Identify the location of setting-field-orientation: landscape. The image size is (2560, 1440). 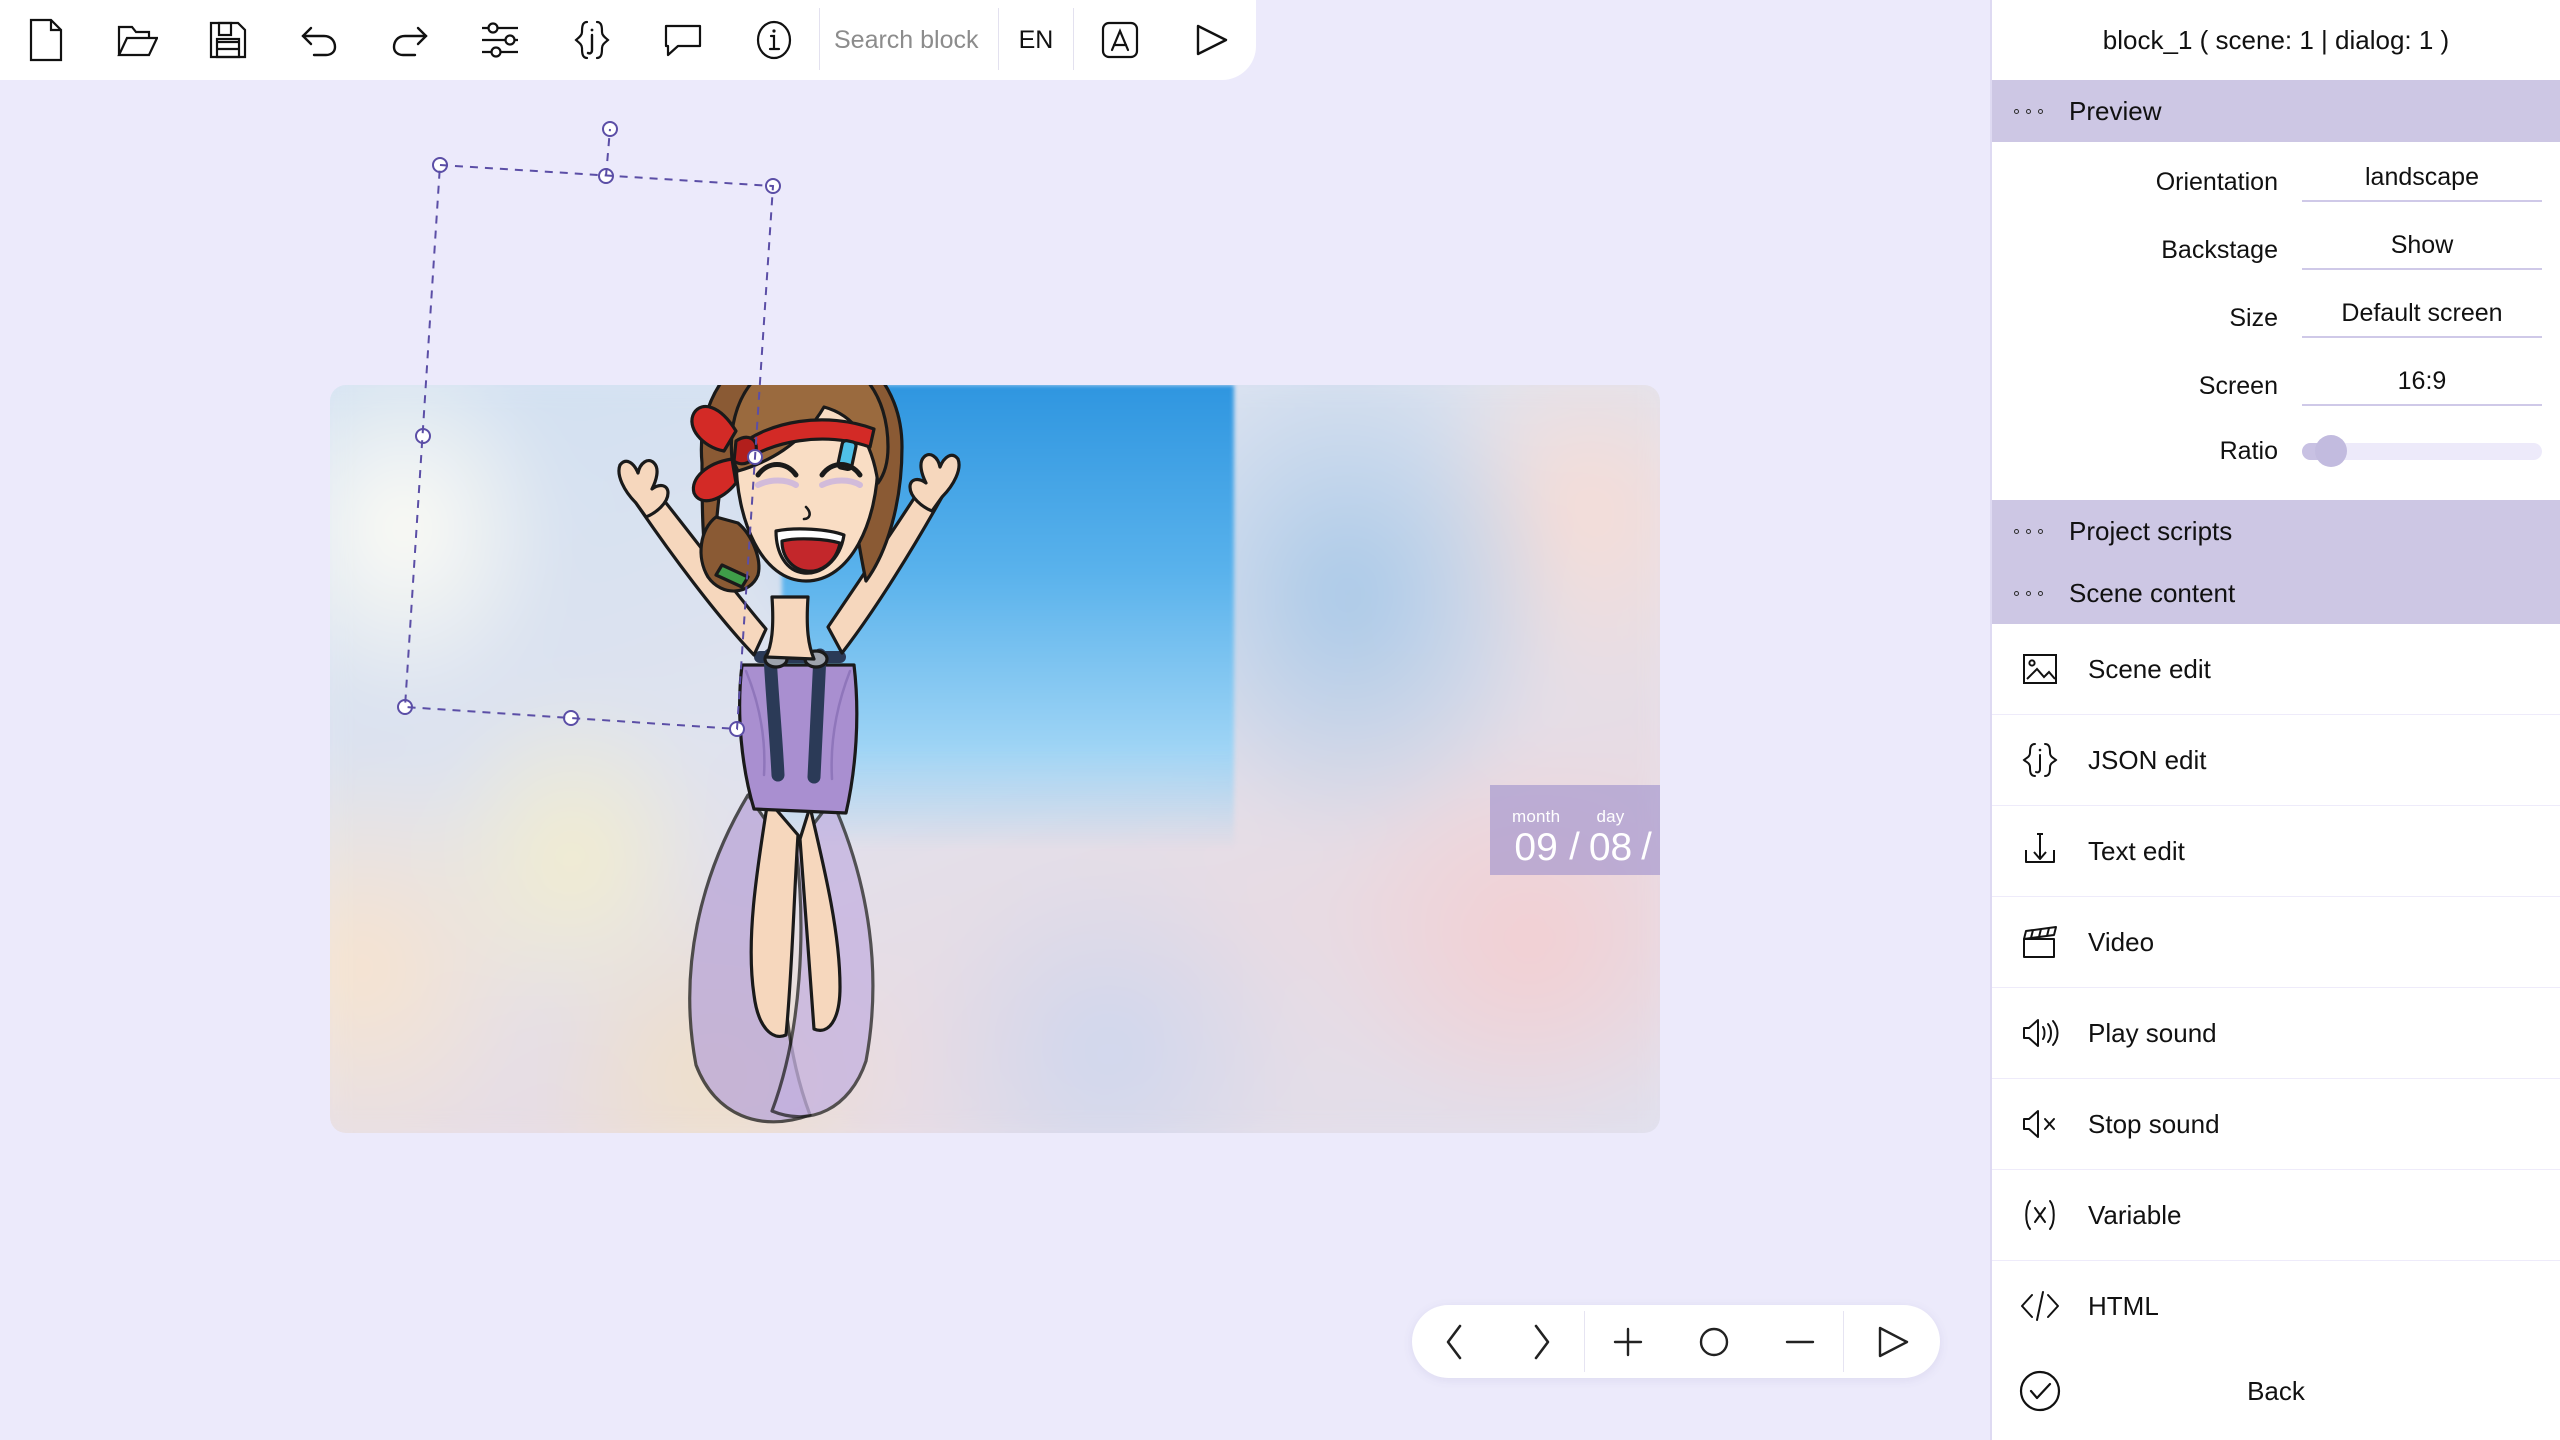
(2422, 182).